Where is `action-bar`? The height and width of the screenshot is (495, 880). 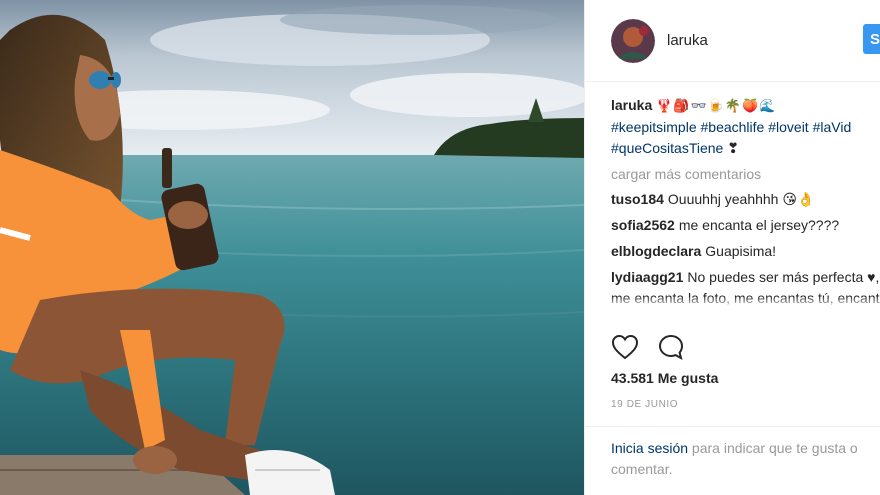
action-bar is located at coordinates (648, 349).